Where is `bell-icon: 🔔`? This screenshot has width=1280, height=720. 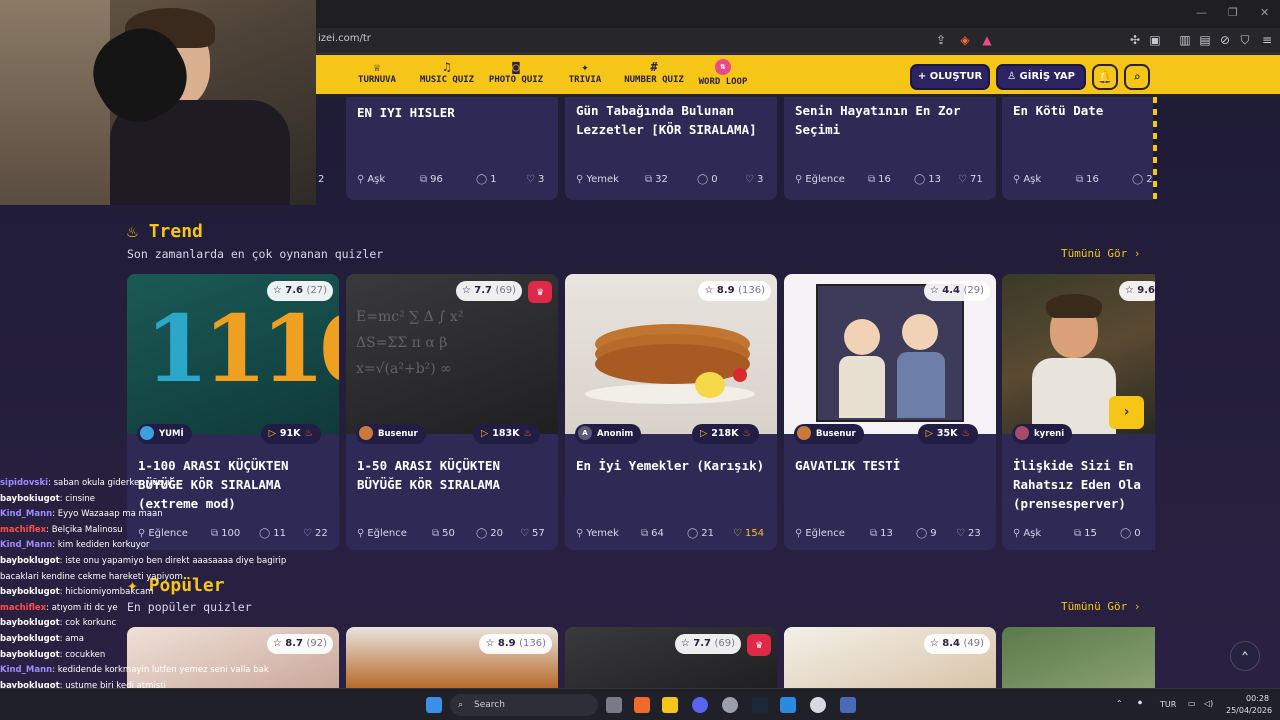 bell-icon: 🔔 is located at coordinates (1105, 77).